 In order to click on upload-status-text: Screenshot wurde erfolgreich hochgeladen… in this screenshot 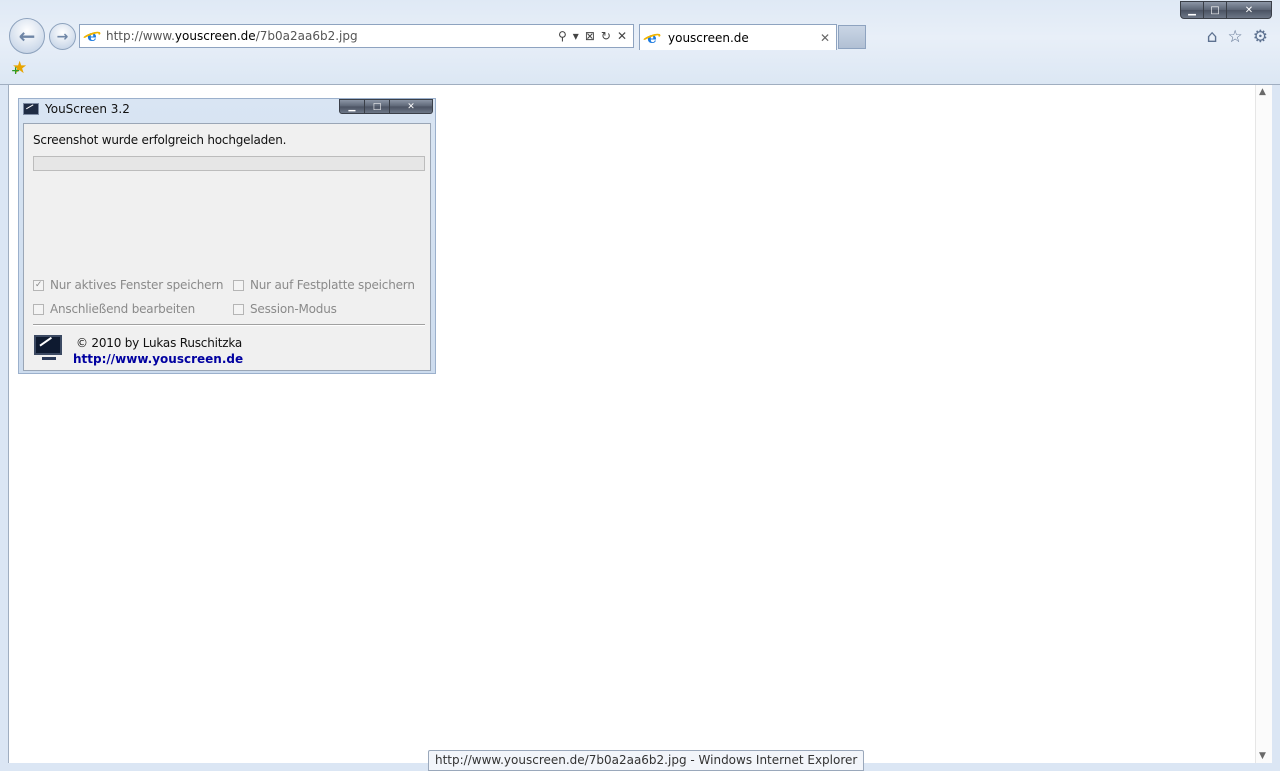, I will do `click(160, 140)`.